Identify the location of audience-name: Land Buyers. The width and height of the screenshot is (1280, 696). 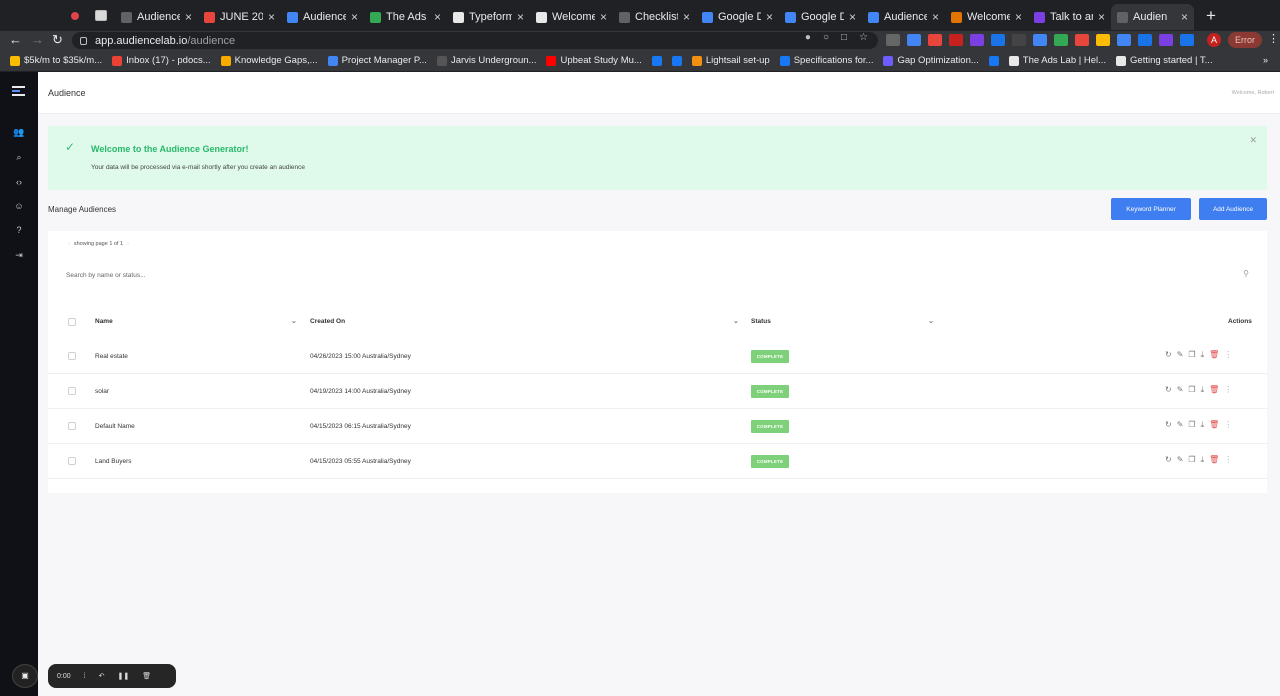
(113, 461).